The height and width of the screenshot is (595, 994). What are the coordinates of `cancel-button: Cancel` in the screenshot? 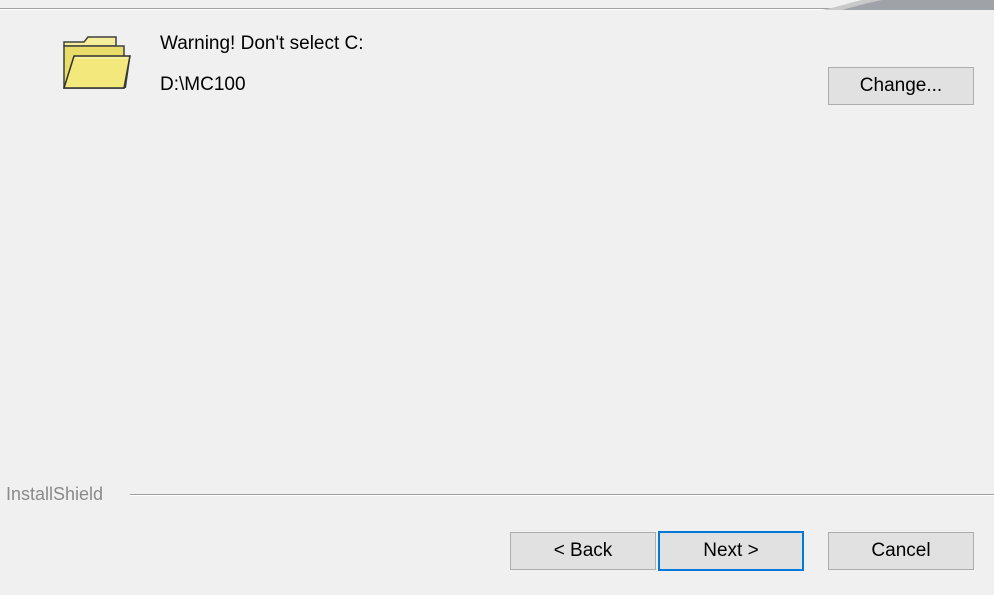 It's located at (901, 551).